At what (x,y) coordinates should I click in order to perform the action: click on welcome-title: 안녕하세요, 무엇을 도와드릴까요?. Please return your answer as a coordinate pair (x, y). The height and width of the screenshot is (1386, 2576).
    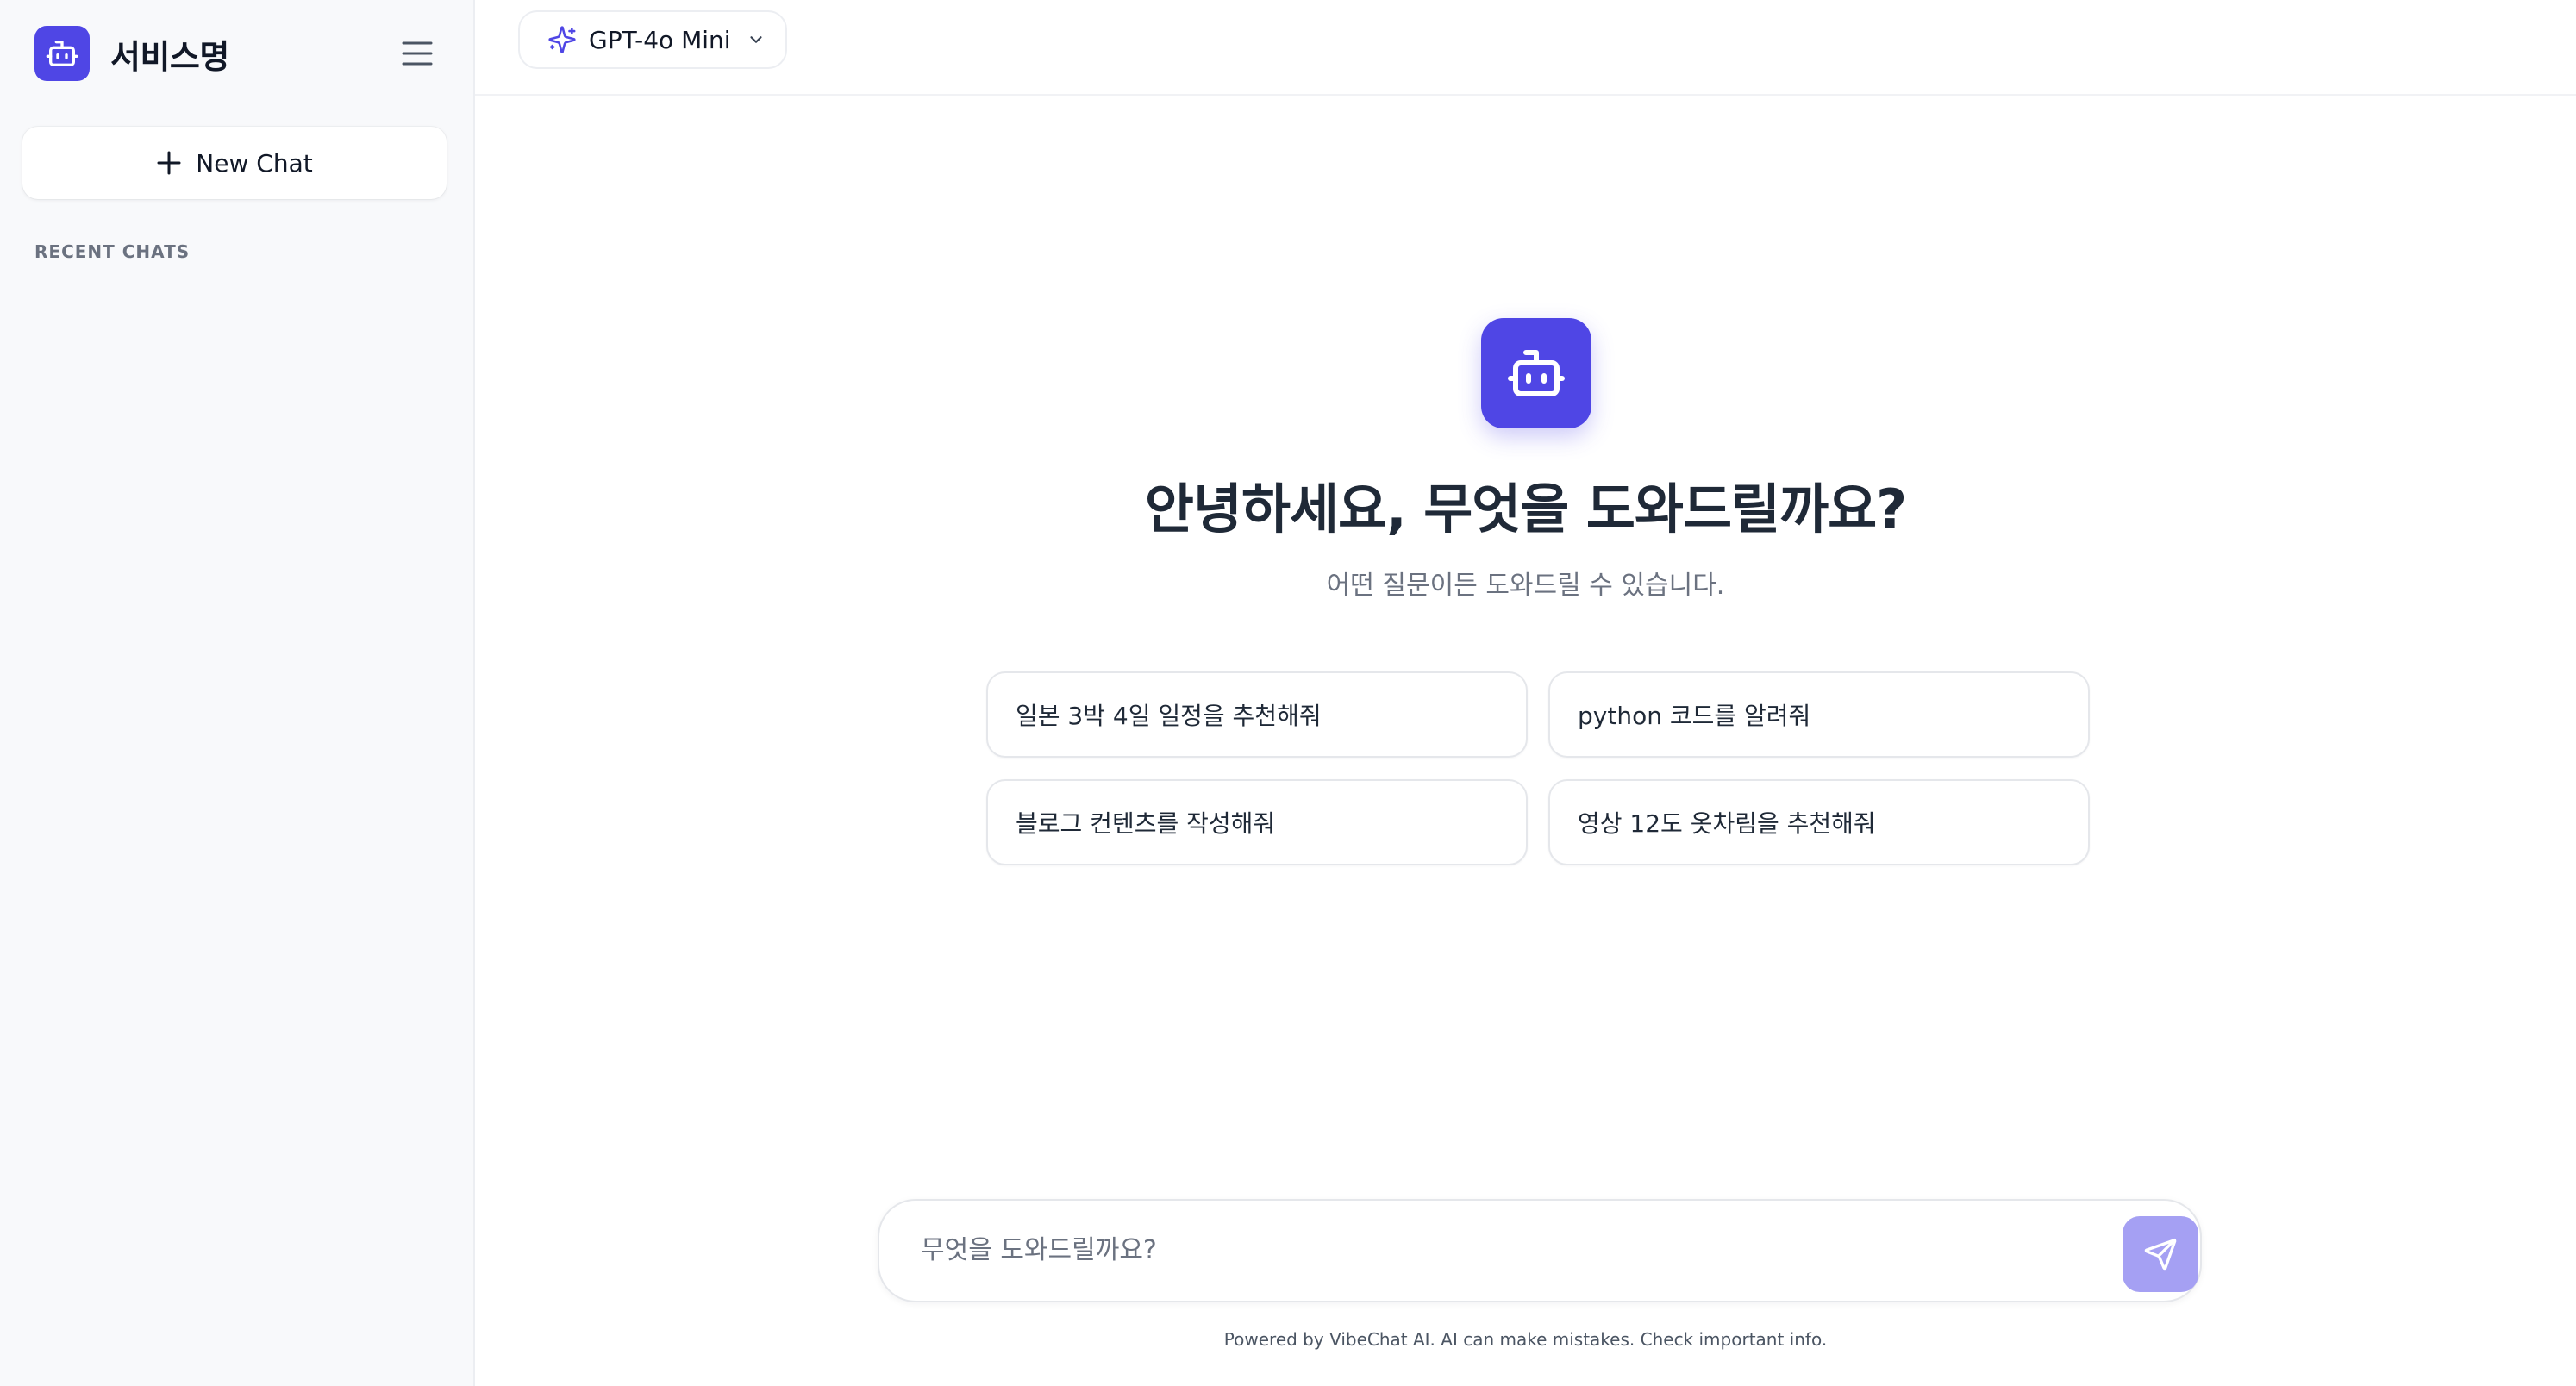
    Looking at the image, I should click on (1525, 509).